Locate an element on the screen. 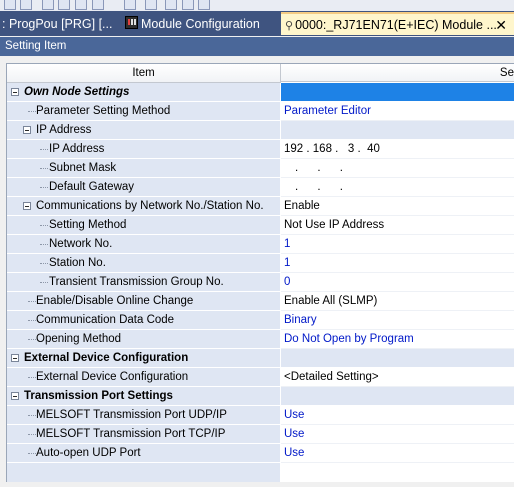  row-label: Enable/Disable Online Change is located at coordinates (115, 301).